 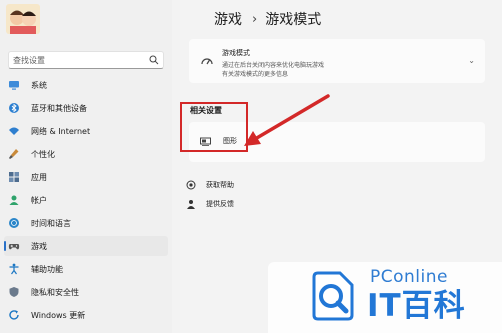 I want to click on breadcrumb-parent: 游戏, so click(x=228, y=19).